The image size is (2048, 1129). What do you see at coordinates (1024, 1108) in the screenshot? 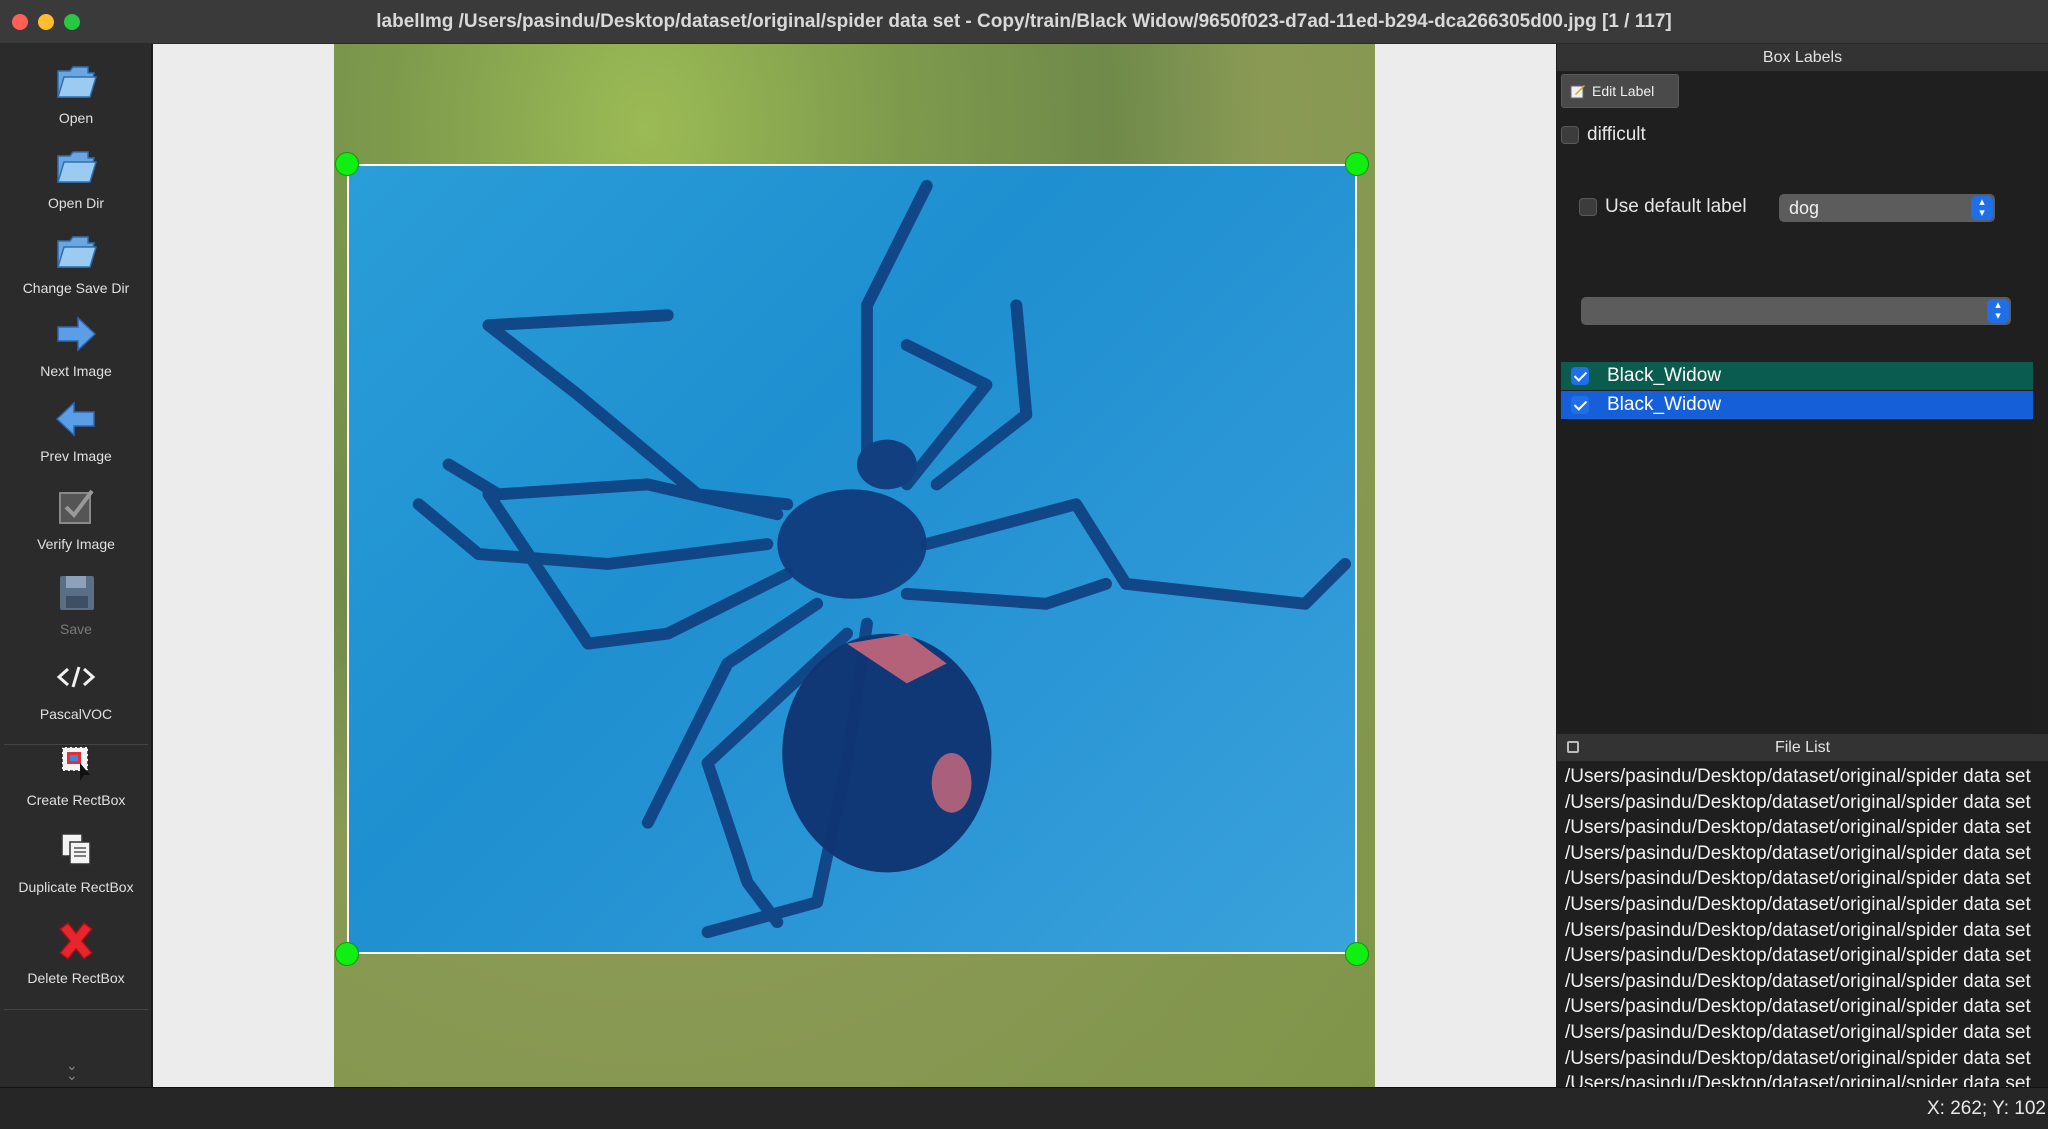
I see `status-bar: X: 262; Y: 102` at bounding box center [1024, 1108].